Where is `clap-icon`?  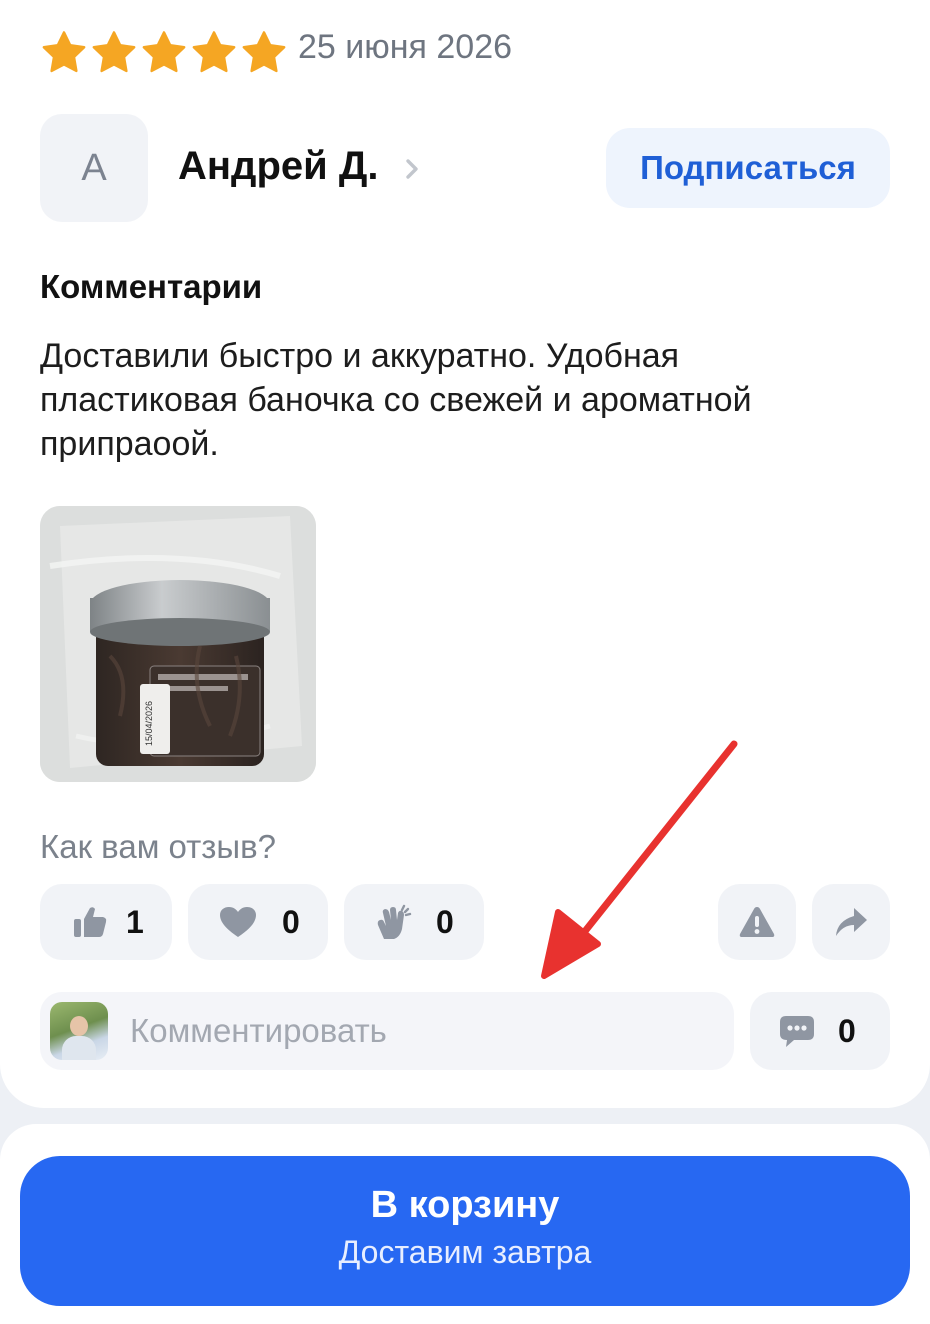
clap-icon is located at coordinates (394, 921).